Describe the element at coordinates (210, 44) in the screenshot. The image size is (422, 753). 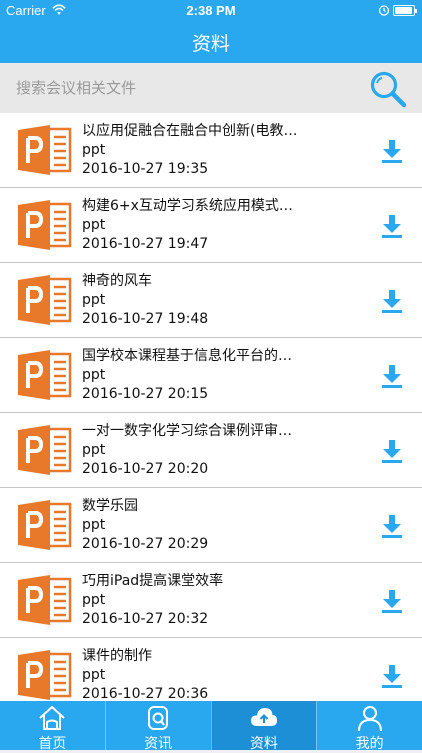
I see `page-title: 资料` at that location.